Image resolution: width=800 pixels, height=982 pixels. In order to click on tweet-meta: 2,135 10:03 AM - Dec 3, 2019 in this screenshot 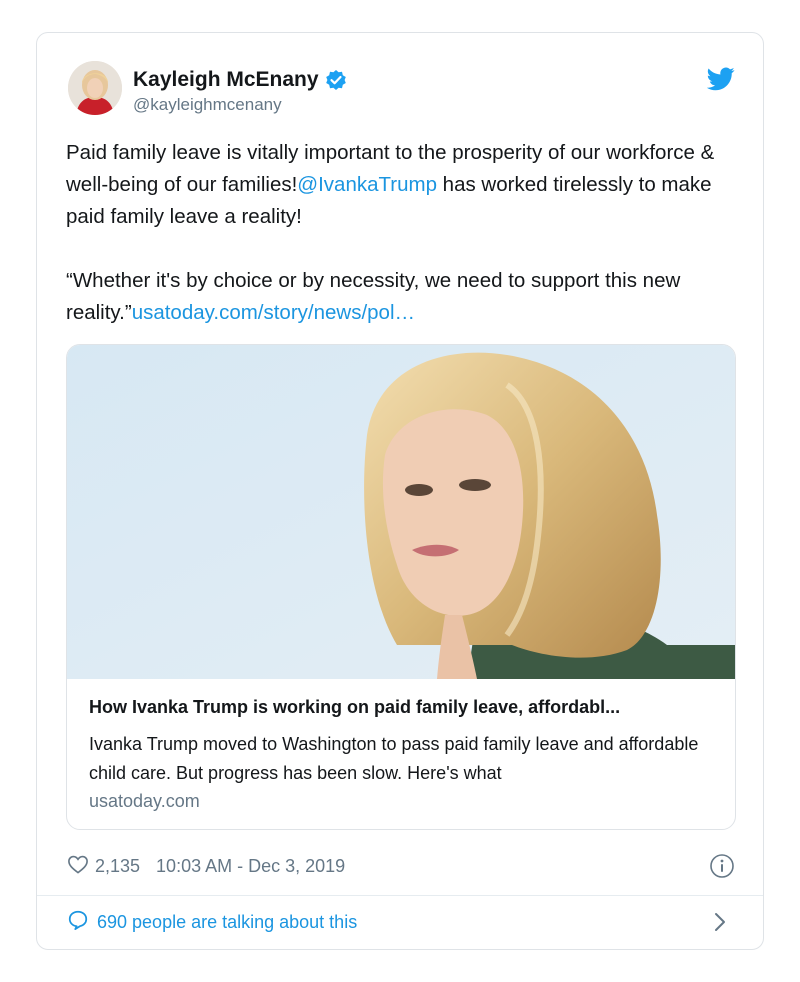, I will do `click(206, 866)`.